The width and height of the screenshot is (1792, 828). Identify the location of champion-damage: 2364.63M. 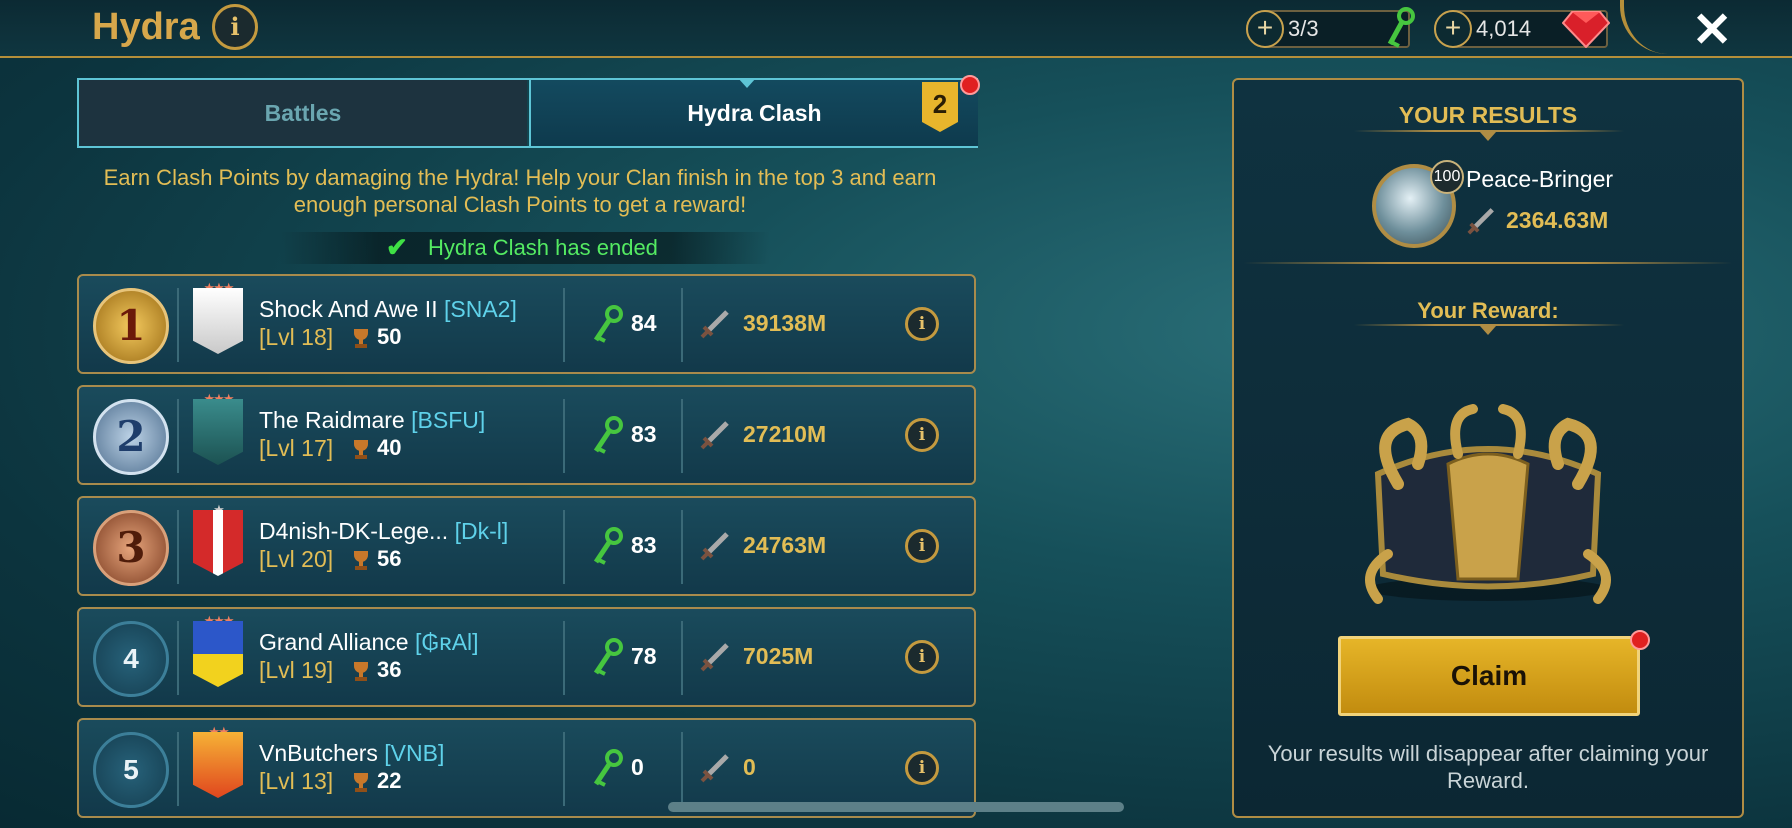
(1557, 220).